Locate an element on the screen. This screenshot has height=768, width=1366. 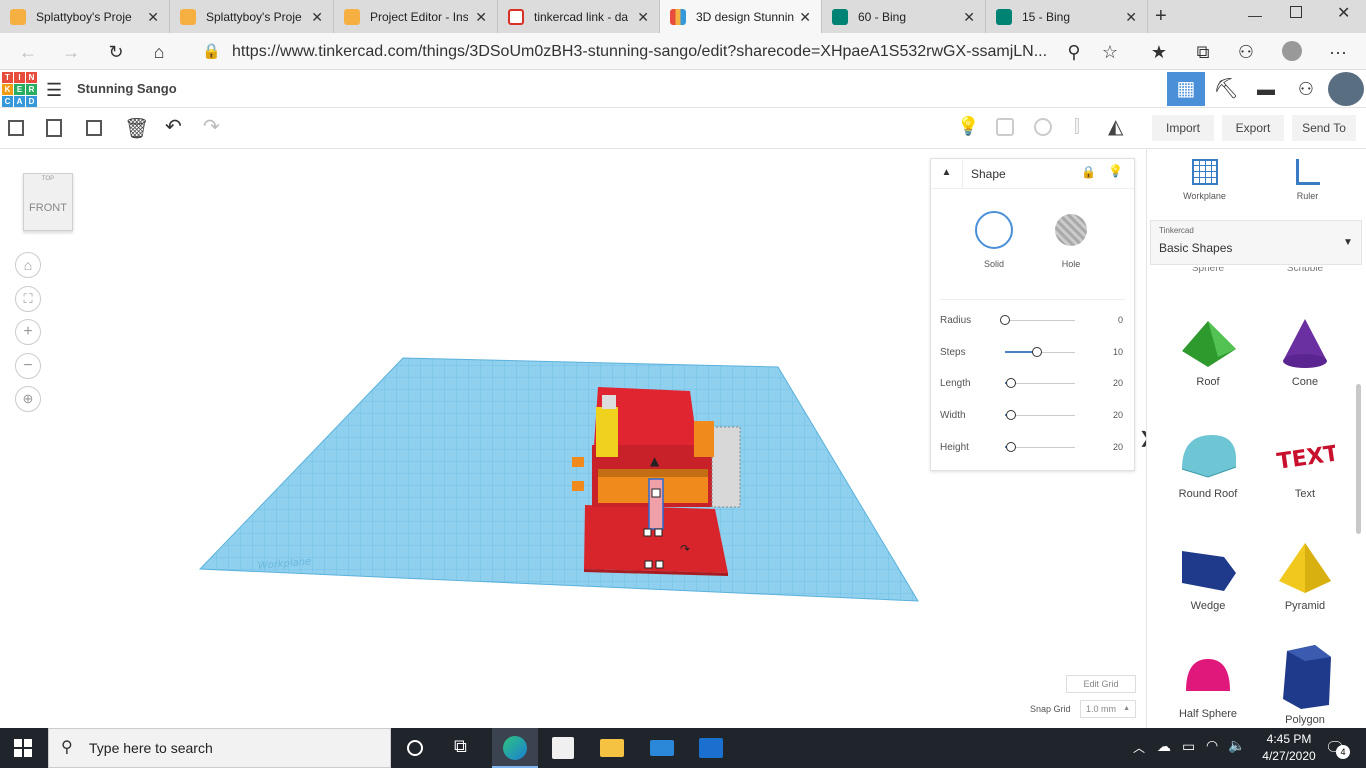
blocks-pickaxe-icon: ⛏ is located at coordinates (1226, 89).